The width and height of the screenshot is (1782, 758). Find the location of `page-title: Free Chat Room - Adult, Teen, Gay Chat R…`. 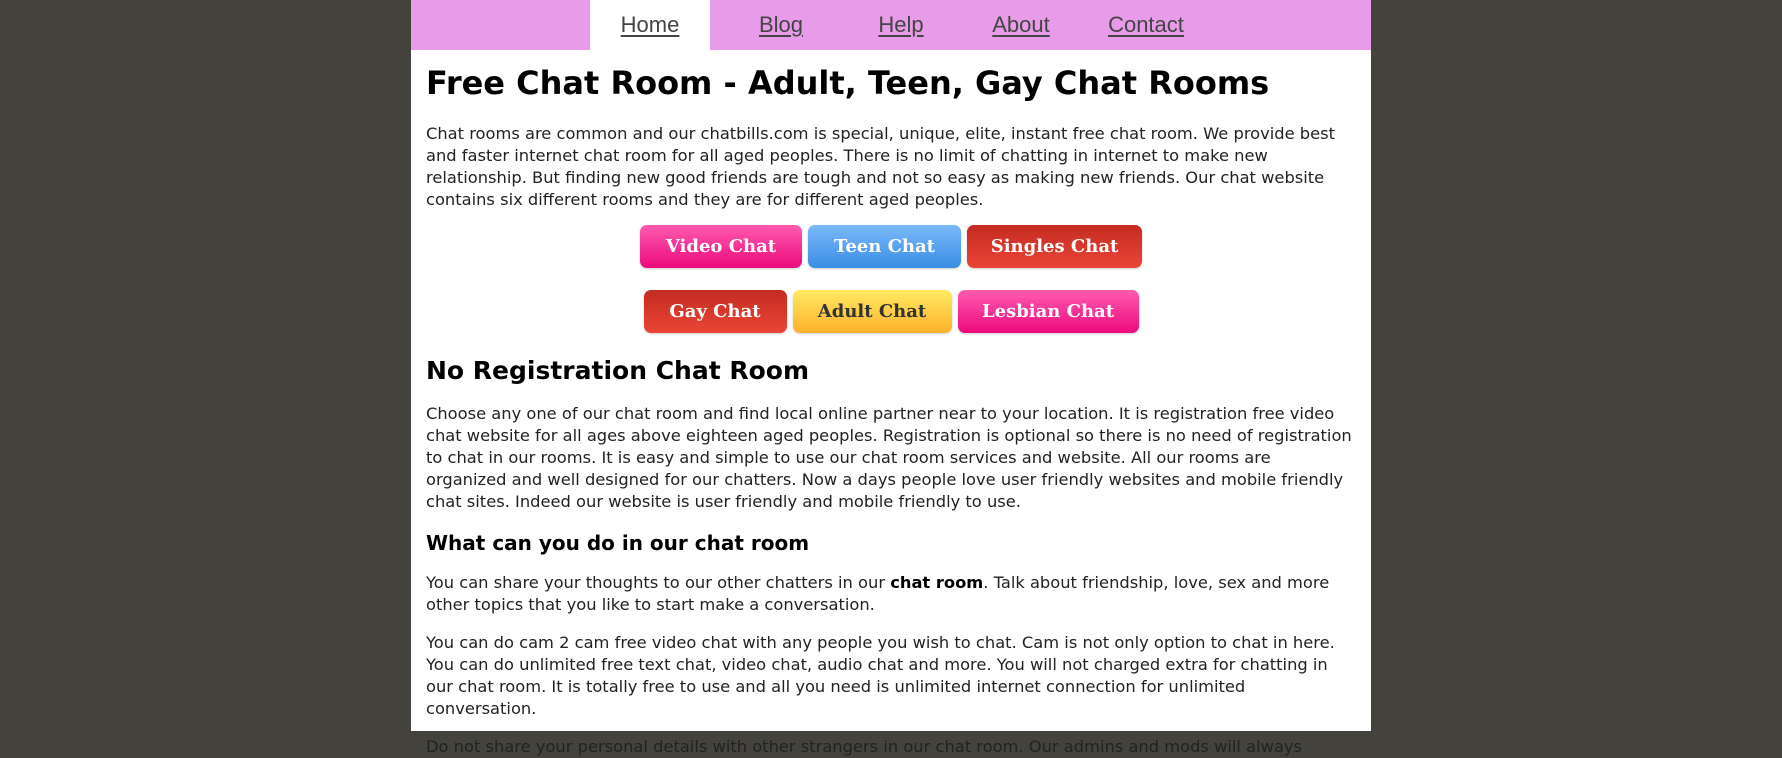

page-title: Free Chat Room - Adult, Teen, Gay Chat R… is located at coordinates (848, 83).